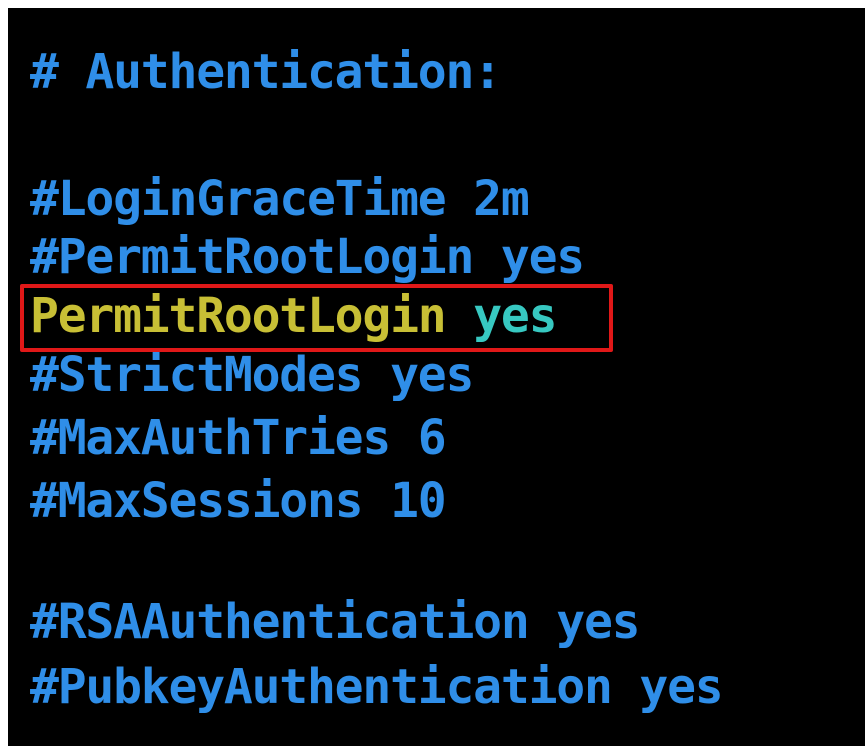 The image size is (865, 746). Describe the element at coordinates (238, 438) in the screenshot. I see `max-auth-tries-line: #MaxAuthTries 6` at that location.